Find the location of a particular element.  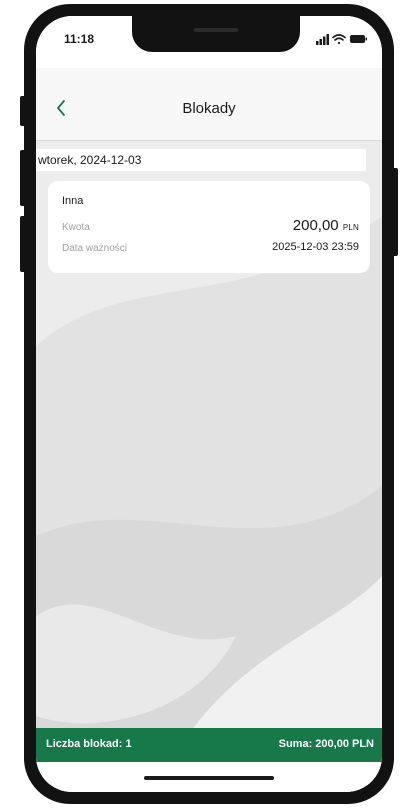

battery-icon is located at coordinates (358, 39).